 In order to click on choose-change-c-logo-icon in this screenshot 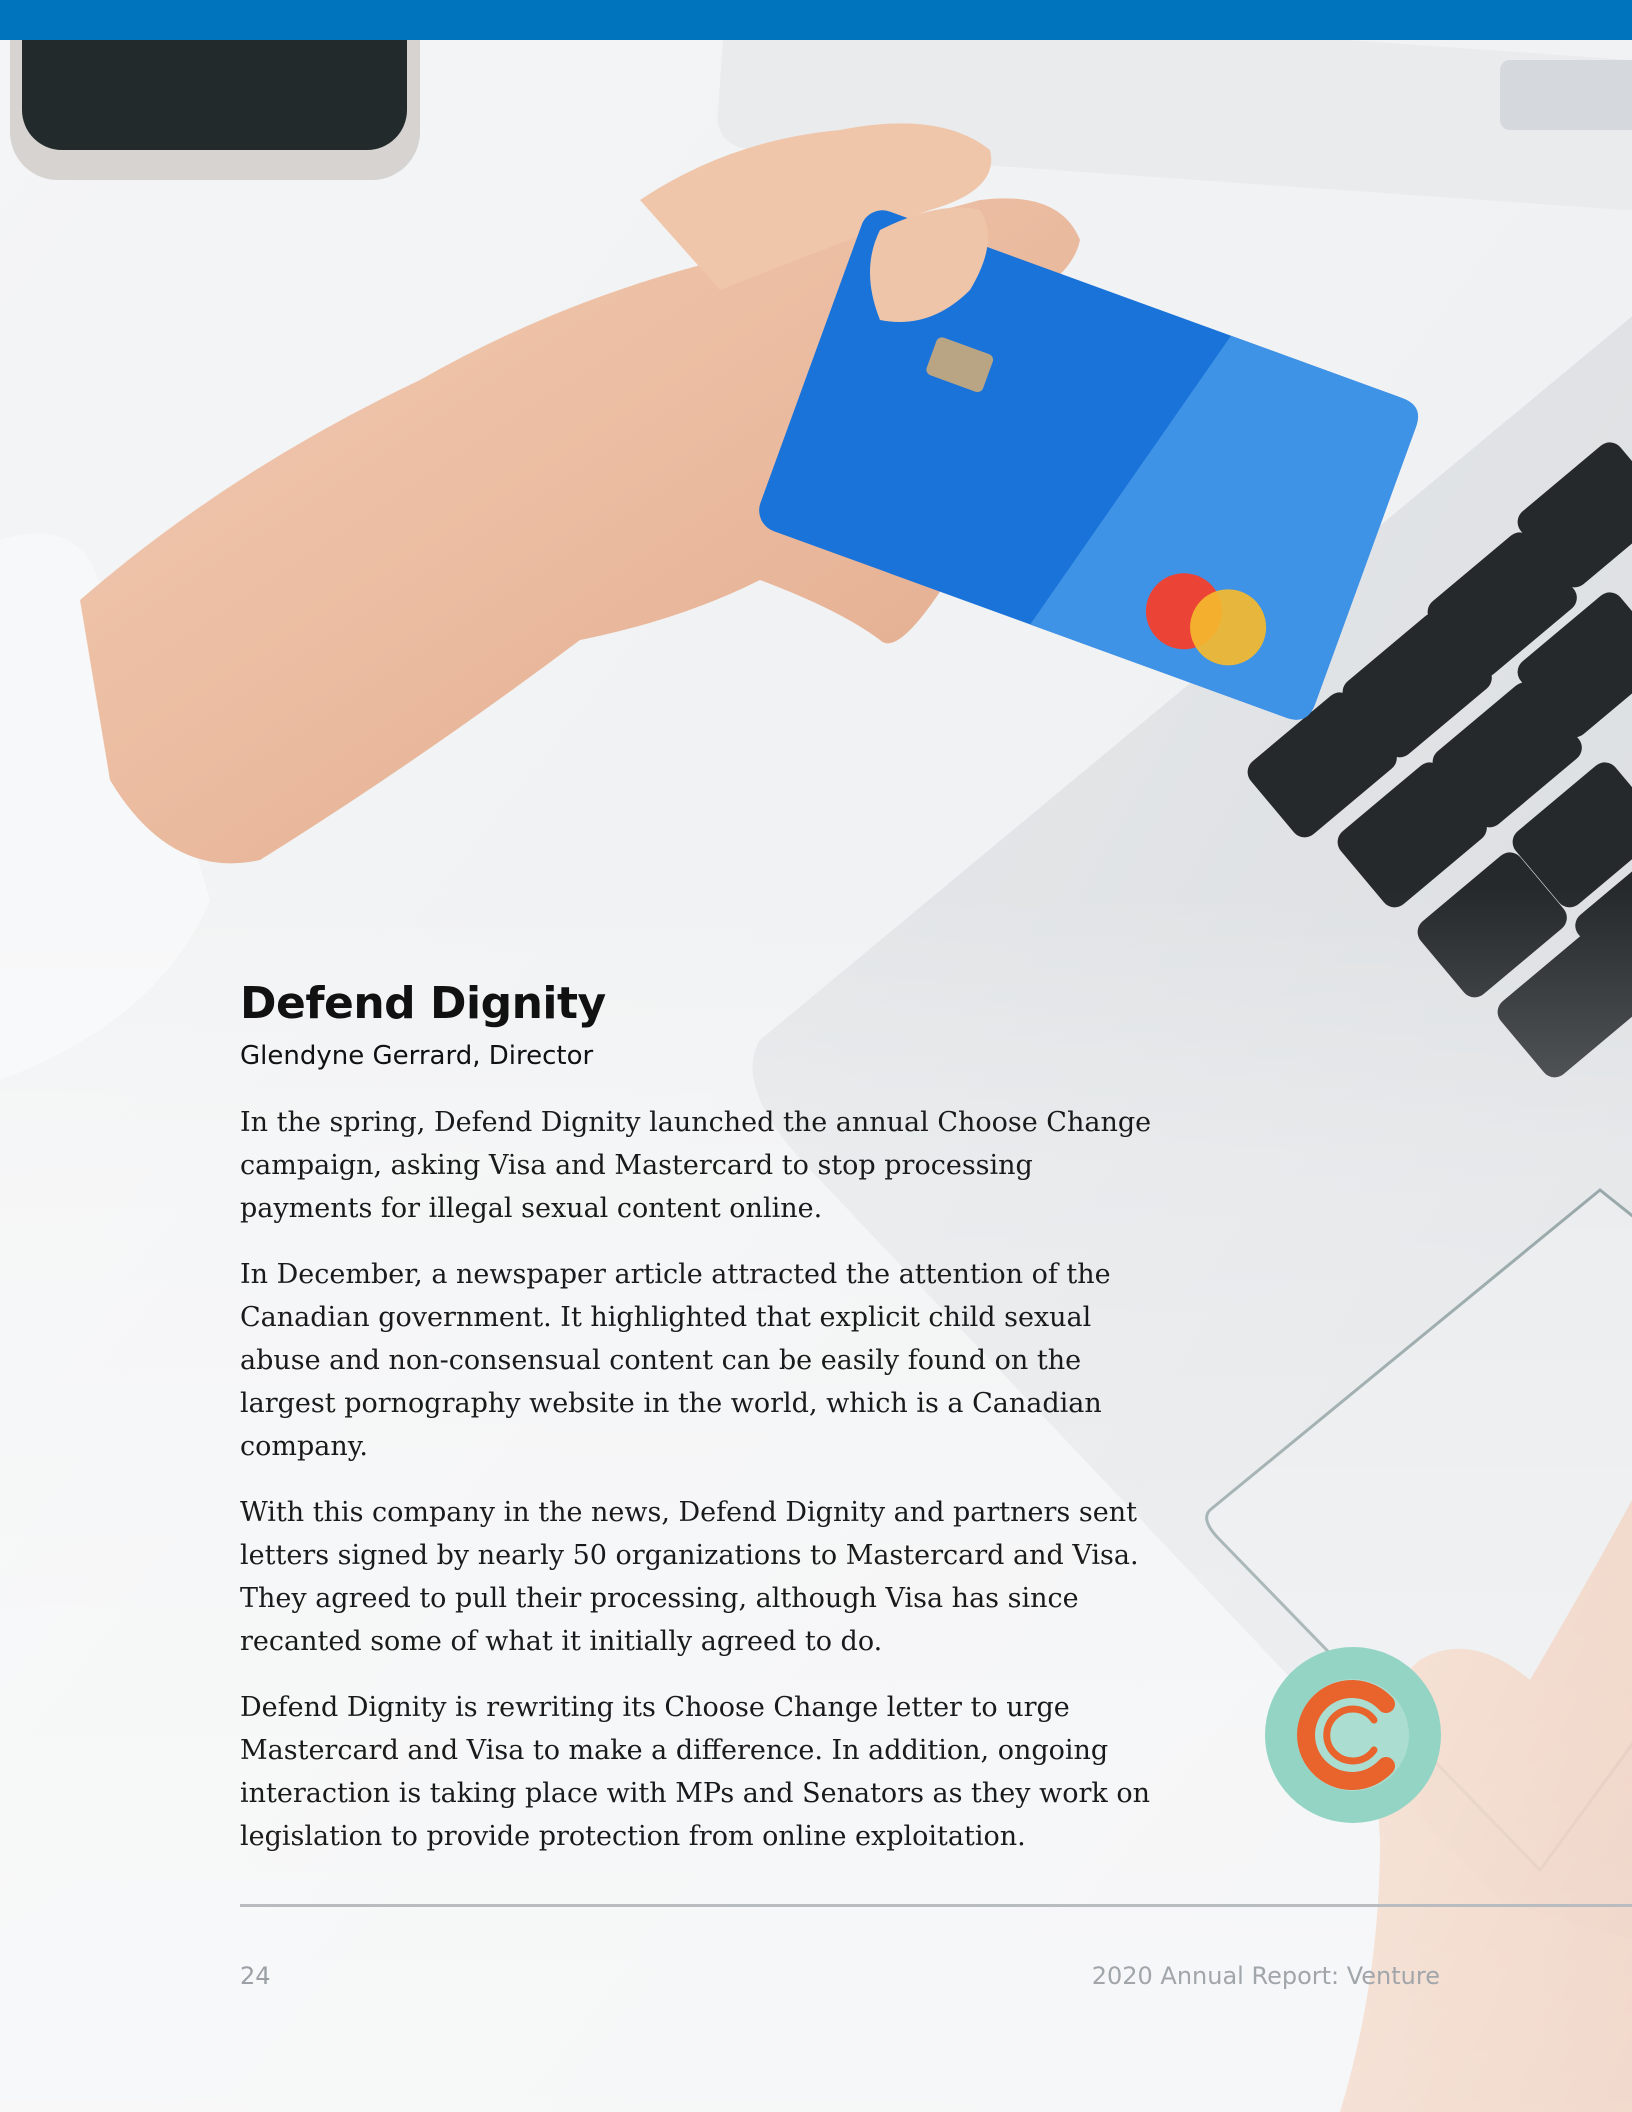, I will do `click(1353, 1735)`.